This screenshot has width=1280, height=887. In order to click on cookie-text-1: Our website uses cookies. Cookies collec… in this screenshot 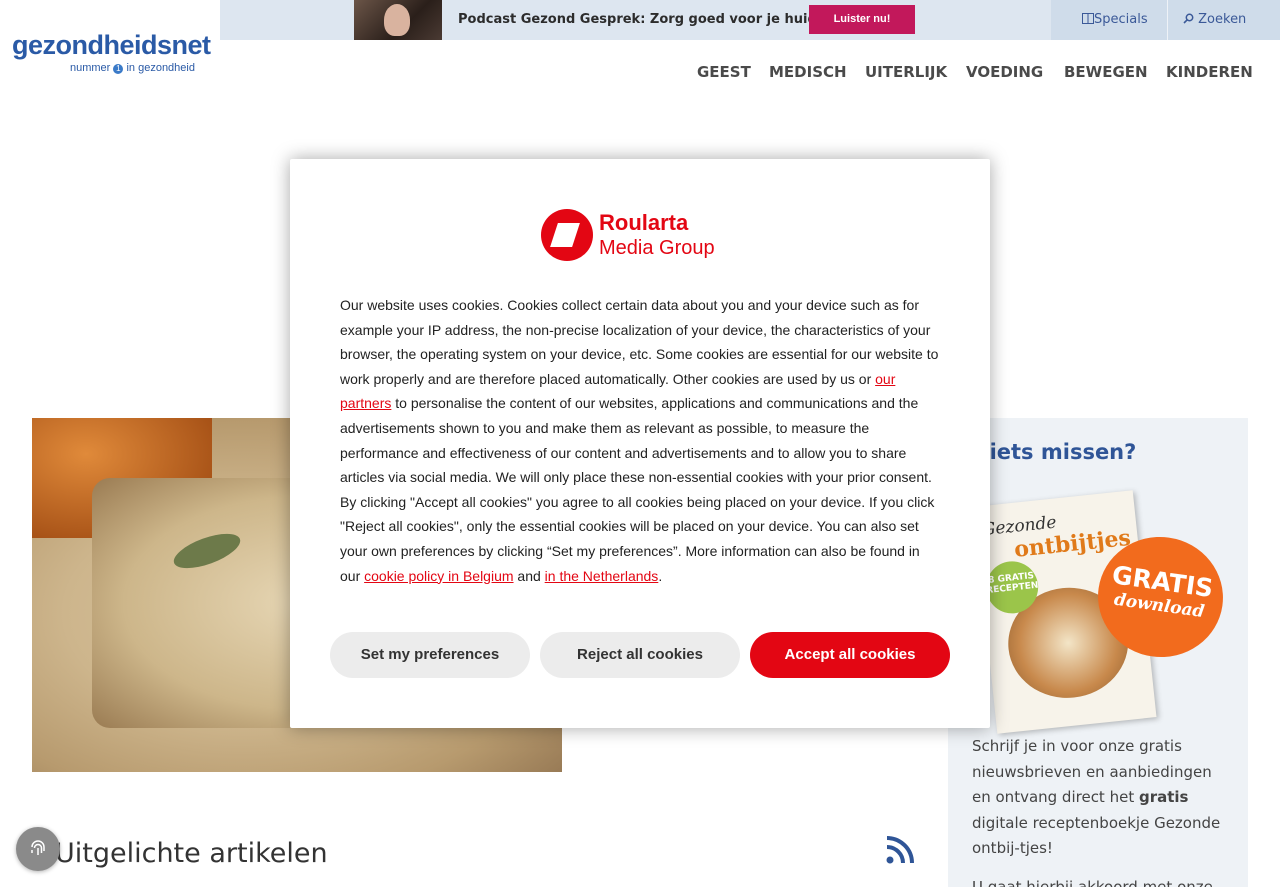, I will do `click(639, 342)`.